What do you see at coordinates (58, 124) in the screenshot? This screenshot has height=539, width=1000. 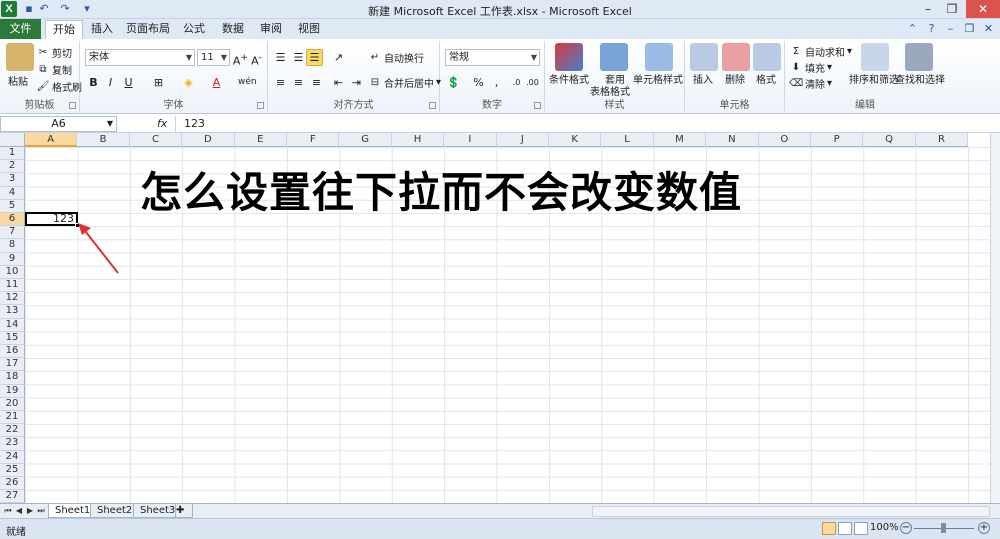 I see `name-box: A6 ▼` at bounding box center [58, 124].